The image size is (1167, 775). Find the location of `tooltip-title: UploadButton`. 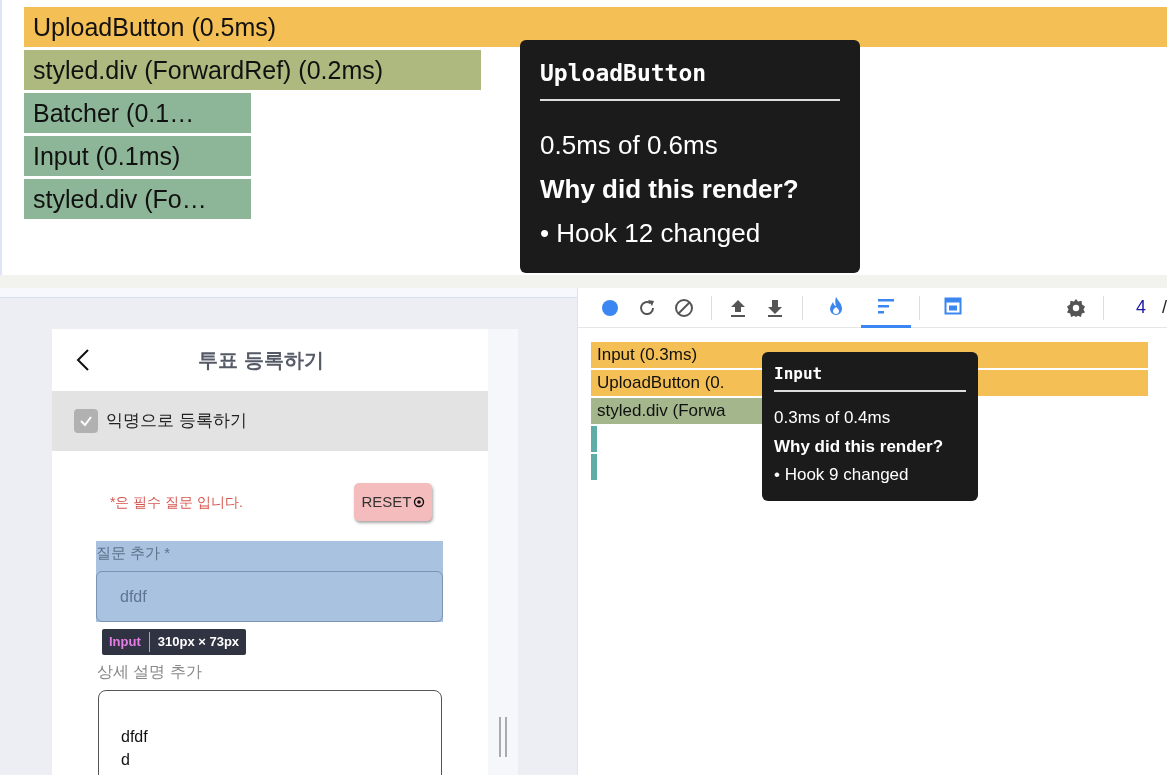

tooltip-title: UploadButton is located at coordinates (690, 78).